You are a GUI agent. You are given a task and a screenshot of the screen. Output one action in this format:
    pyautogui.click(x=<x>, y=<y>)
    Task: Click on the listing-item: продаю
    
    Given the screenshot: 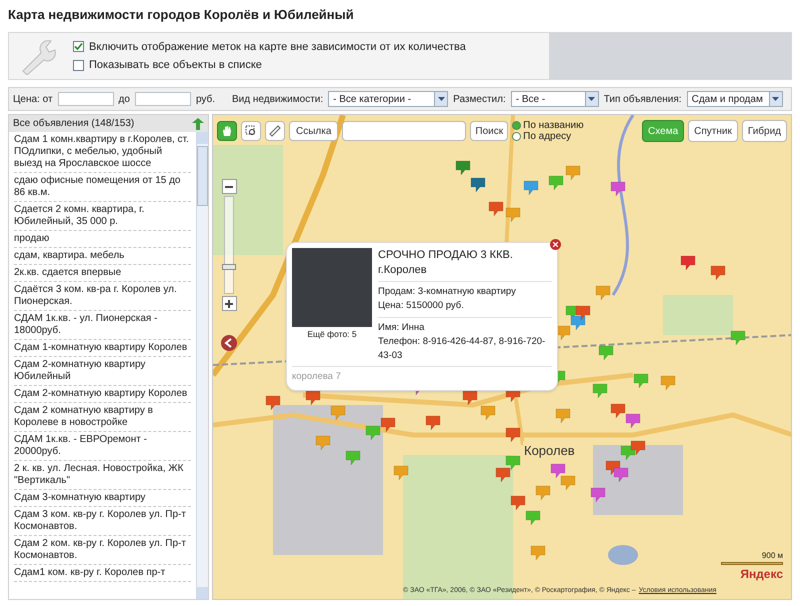 What is the action you would take?
    pyautogui.click(x=102, y=239)
    